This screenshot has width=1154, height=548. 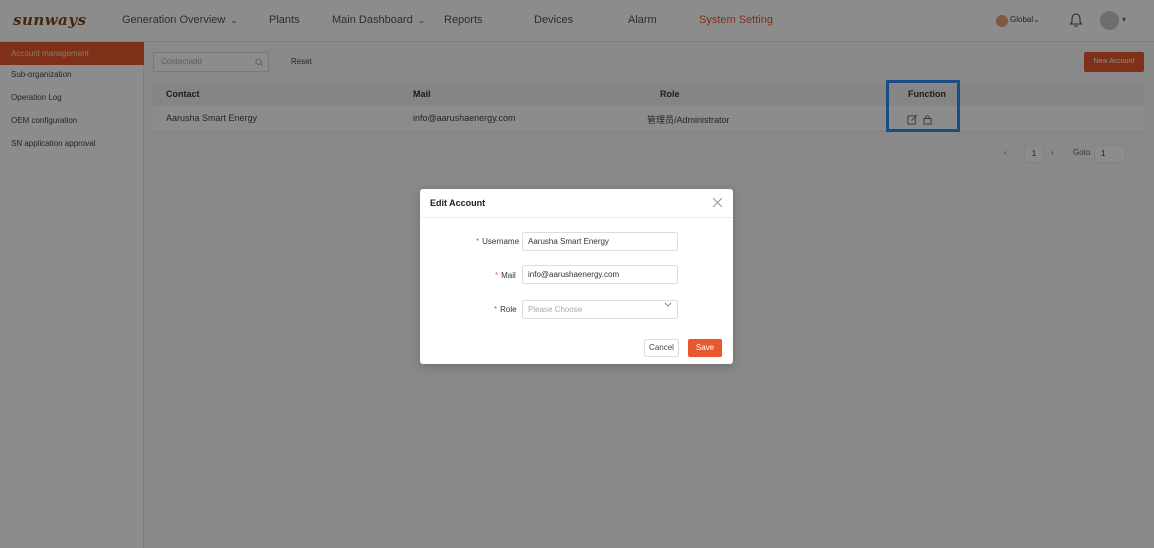 What do you see at coordinates (705, 348) in the screenshot?
I see `save-button: Save` at bounding box center [705, 348].